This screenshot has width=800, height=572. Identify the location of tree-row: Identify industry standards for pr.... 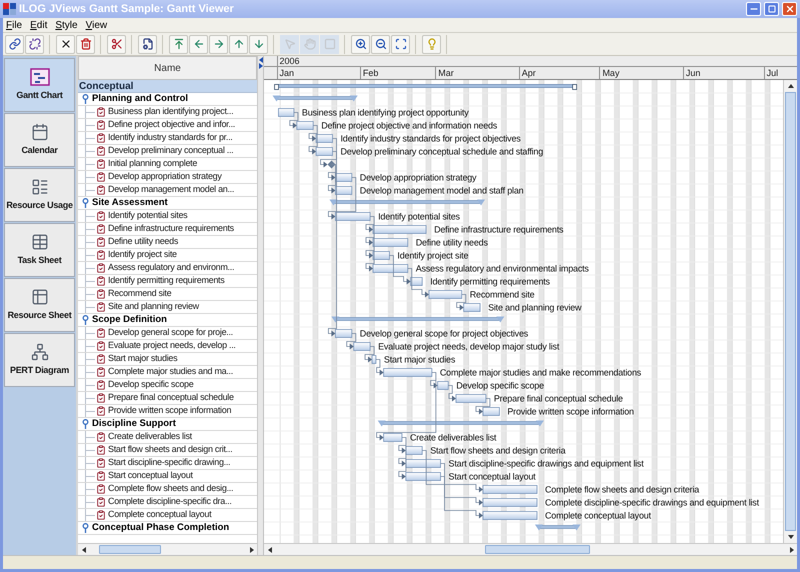
(167, 138).